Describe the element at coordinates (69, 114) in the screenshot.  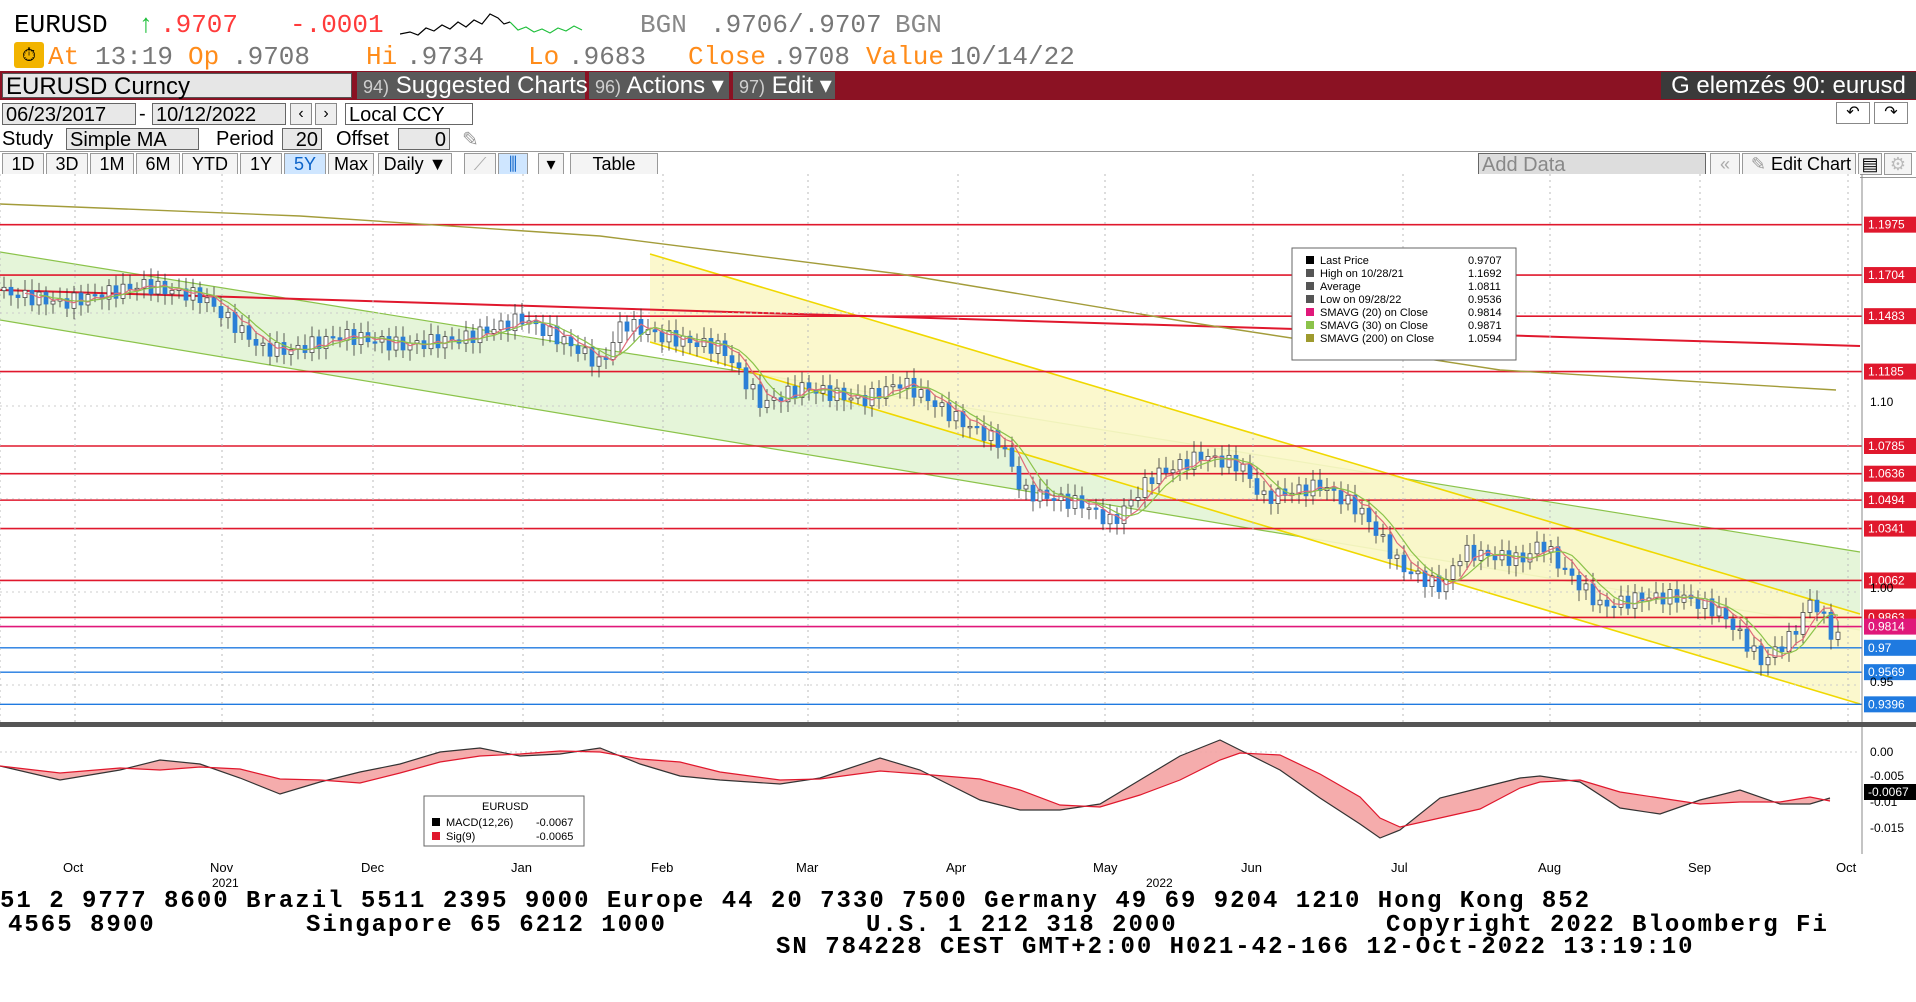
I see `start-date-field: 06/23/2017` at that location.